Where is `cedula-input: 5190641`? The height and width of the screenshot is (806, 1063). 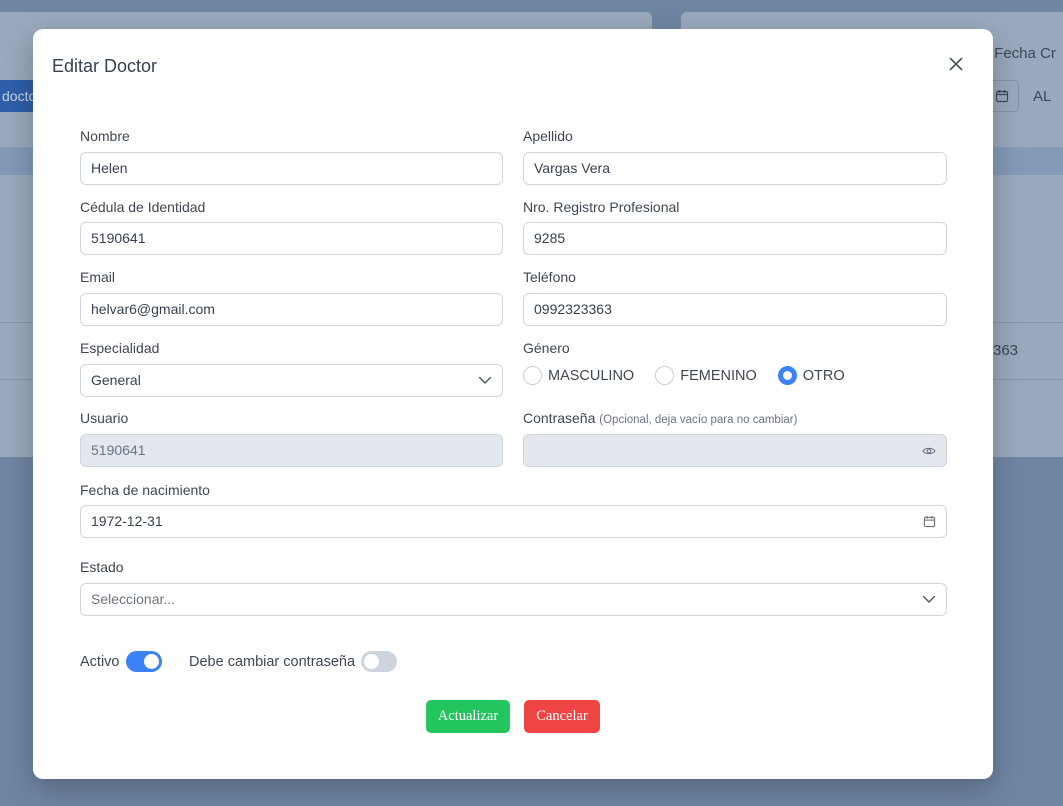
cedula-input: 5190641 is located at coordinates (291, 238).